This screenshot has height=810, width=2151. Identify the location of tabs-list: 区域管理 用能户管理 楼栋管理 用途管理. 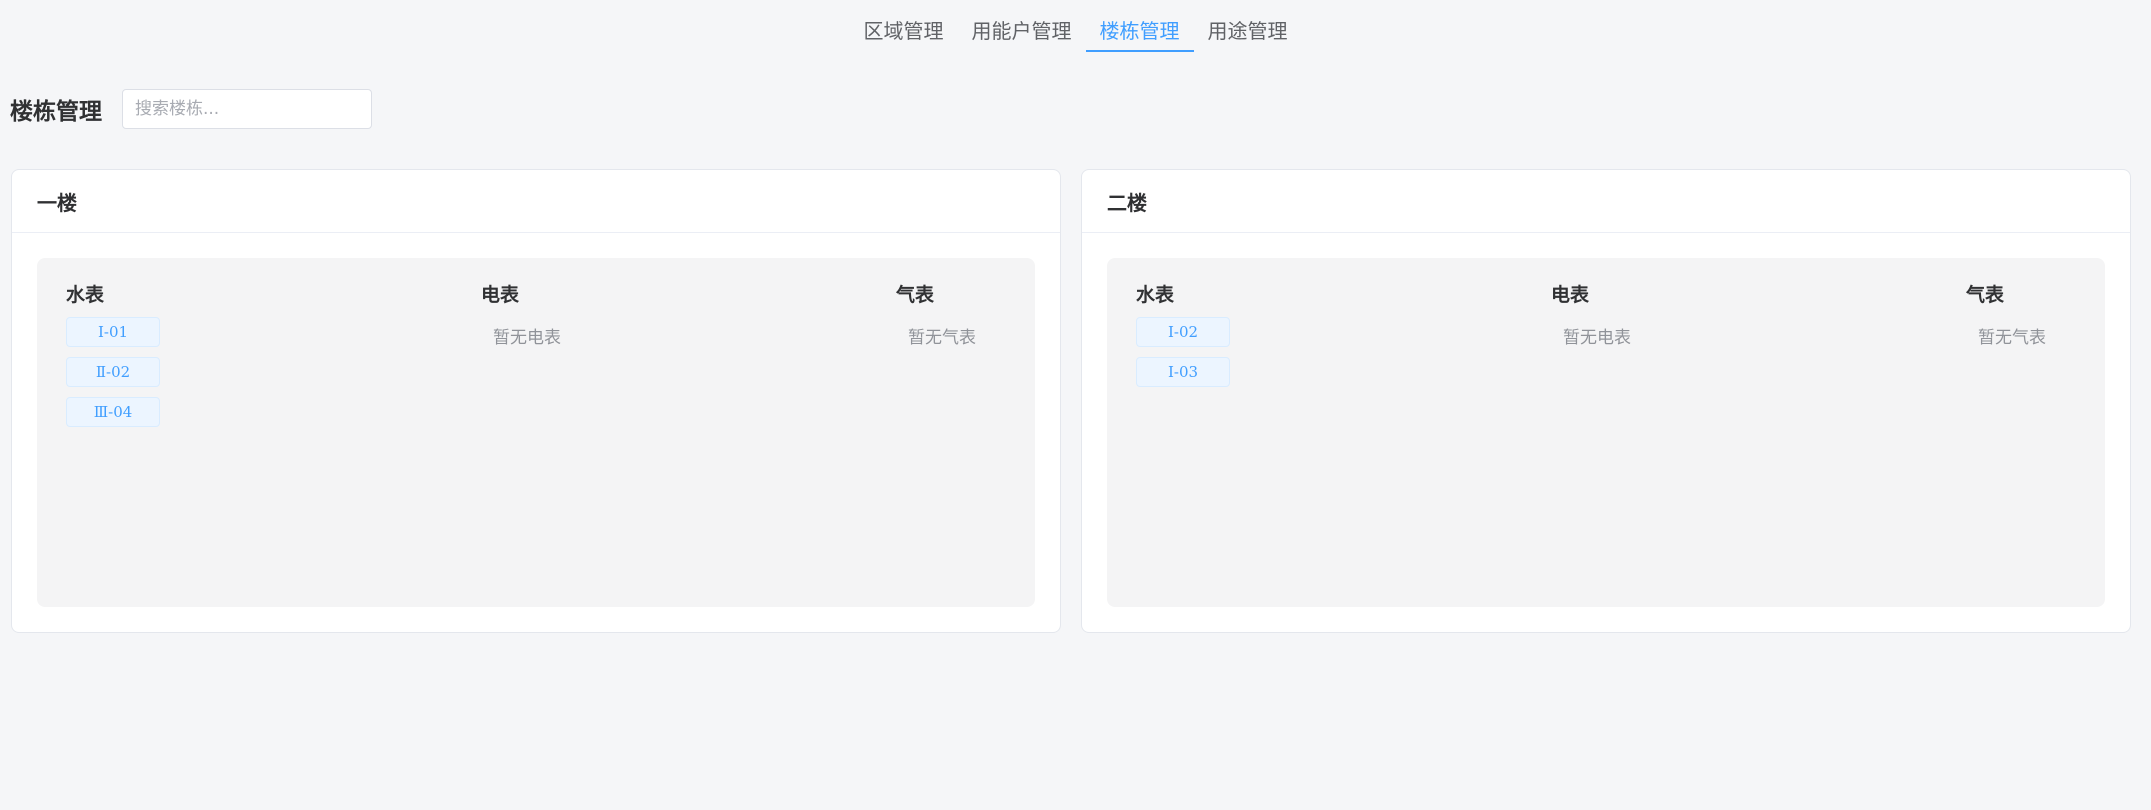
(1076, 33).